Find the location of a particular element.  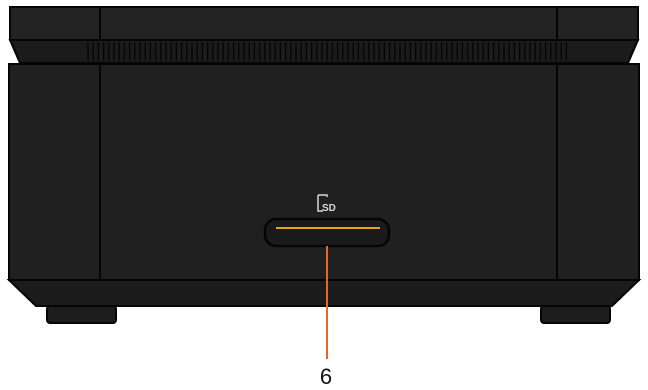

vent-grille is located at coordinates (324, 51).